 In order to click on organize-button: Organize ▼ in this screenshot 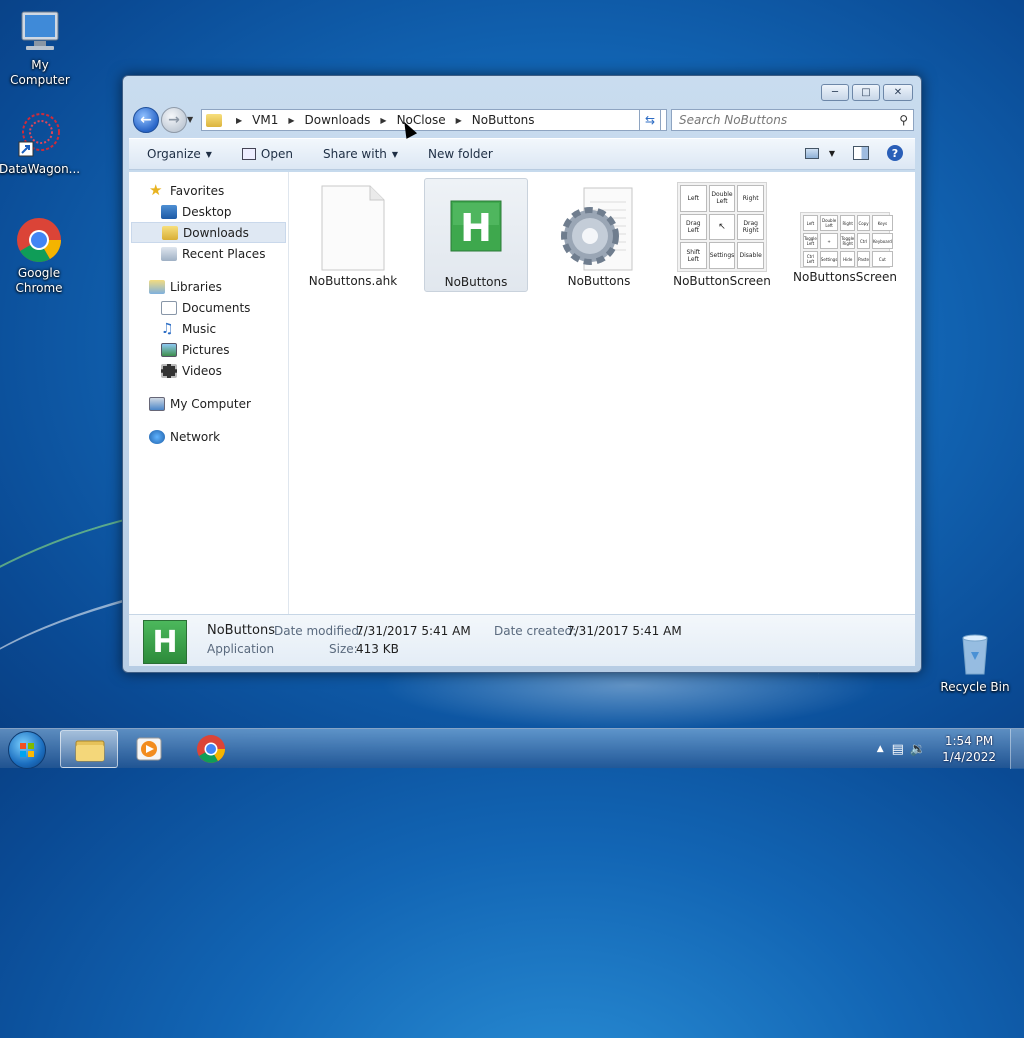, I will do `click(179, 154)`.